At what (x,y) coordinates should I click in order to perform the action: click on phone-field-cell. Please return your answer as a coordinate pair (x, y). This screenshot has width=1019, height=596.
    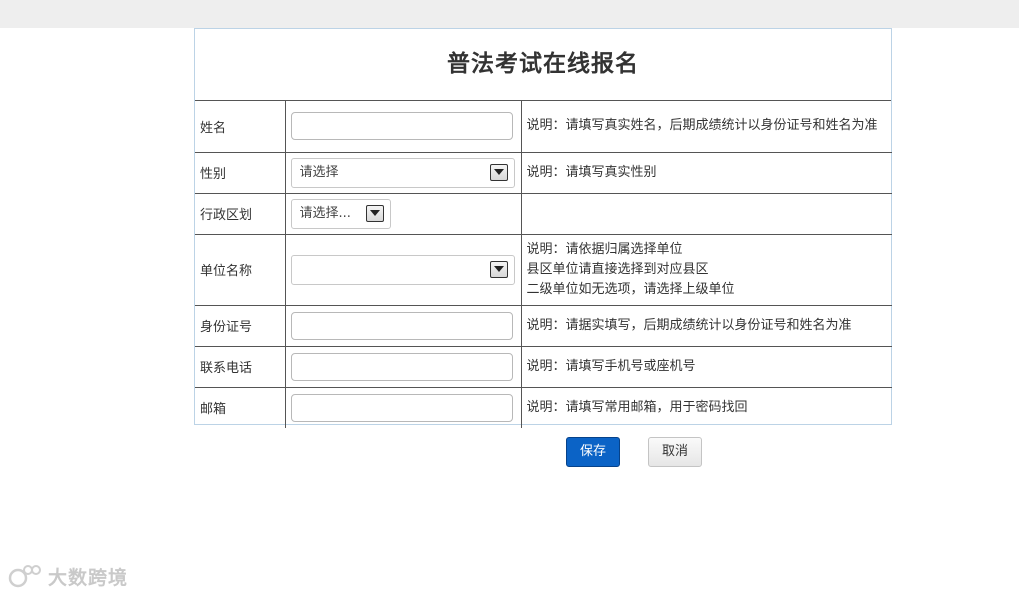
    Looking at the image, I should click on (403, 366).